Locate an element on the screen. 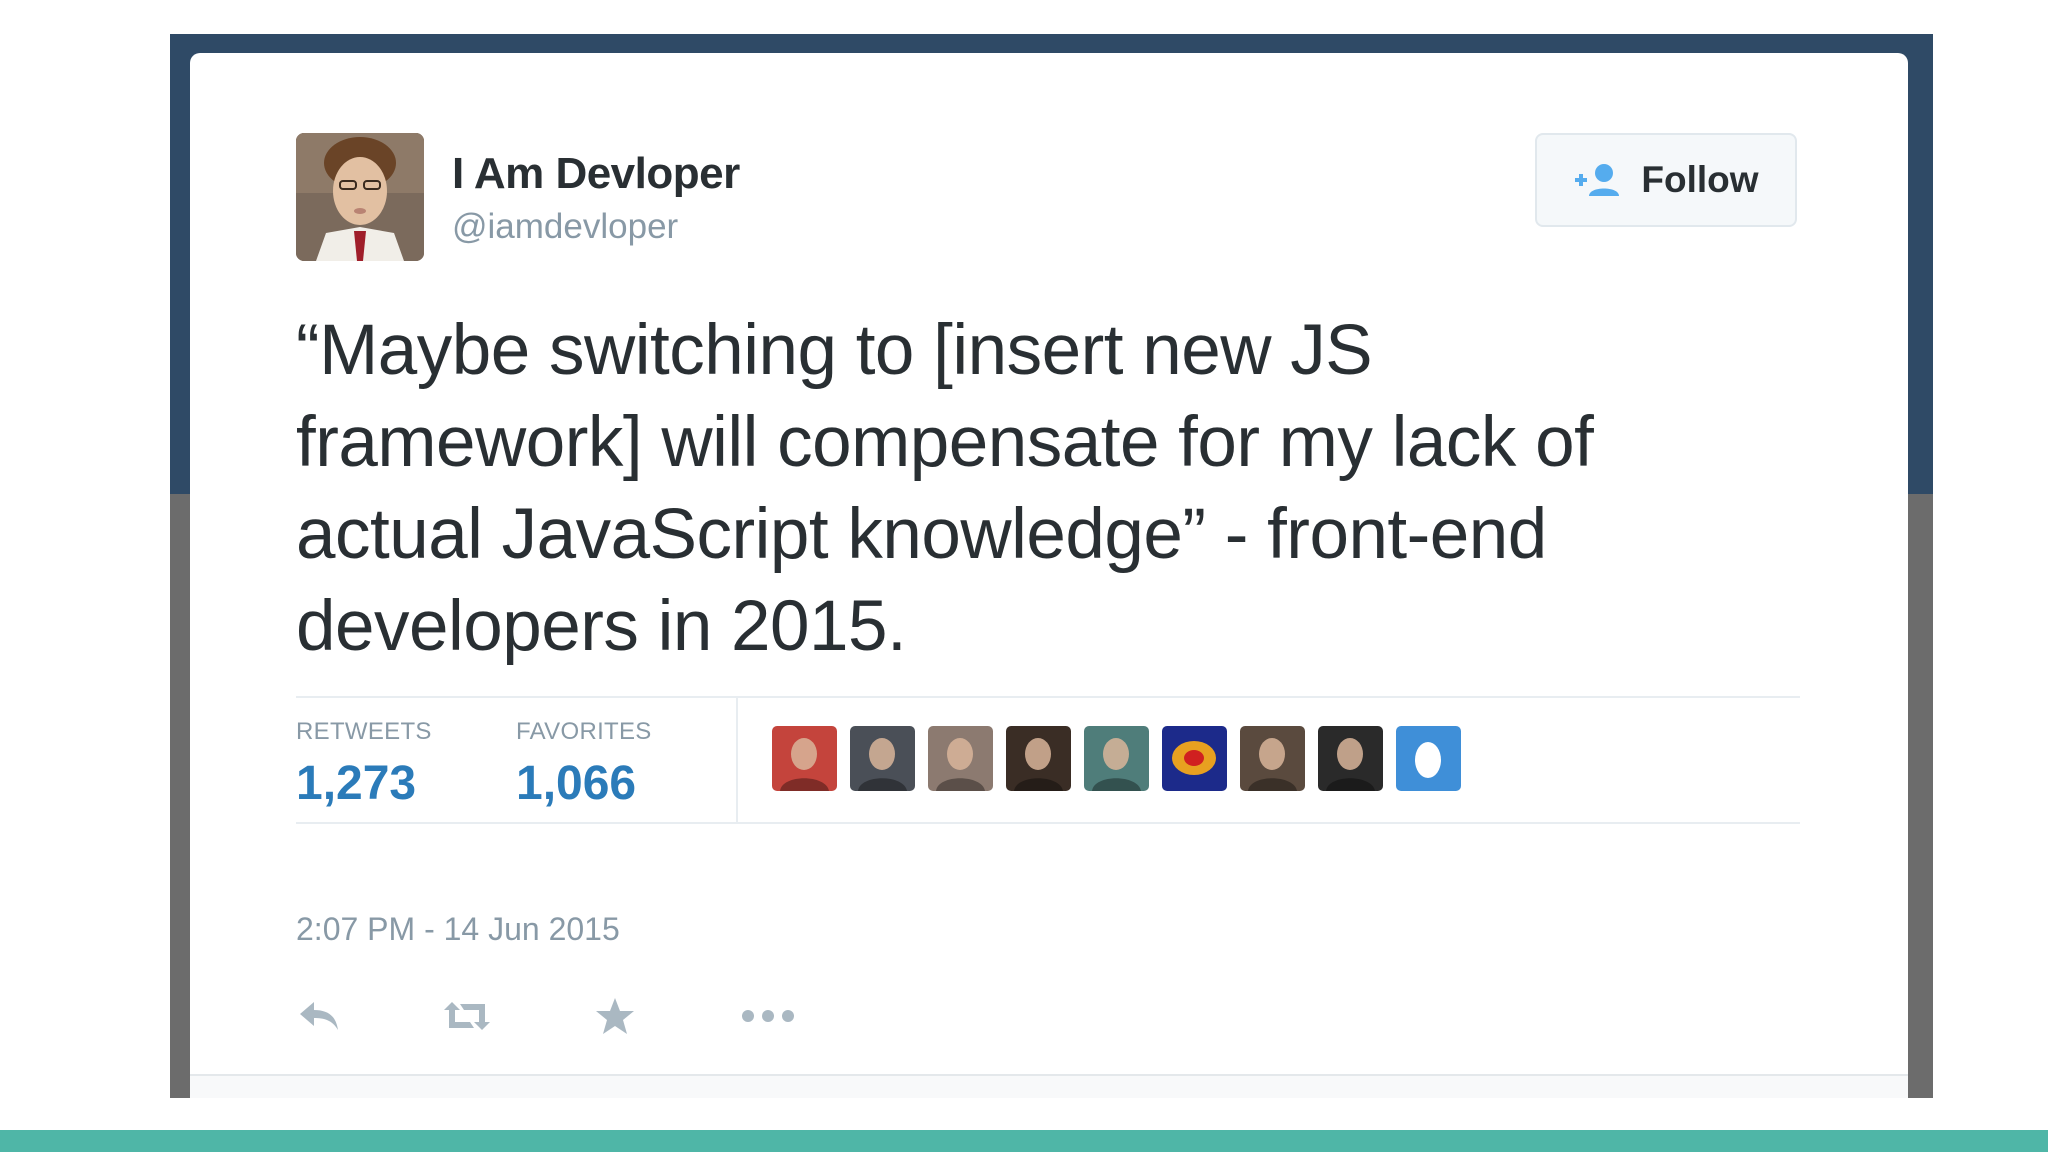 Image resolution: width=2048 pixels, height=1152 pixels. favorite-button is located at coordinates (615, 1018).